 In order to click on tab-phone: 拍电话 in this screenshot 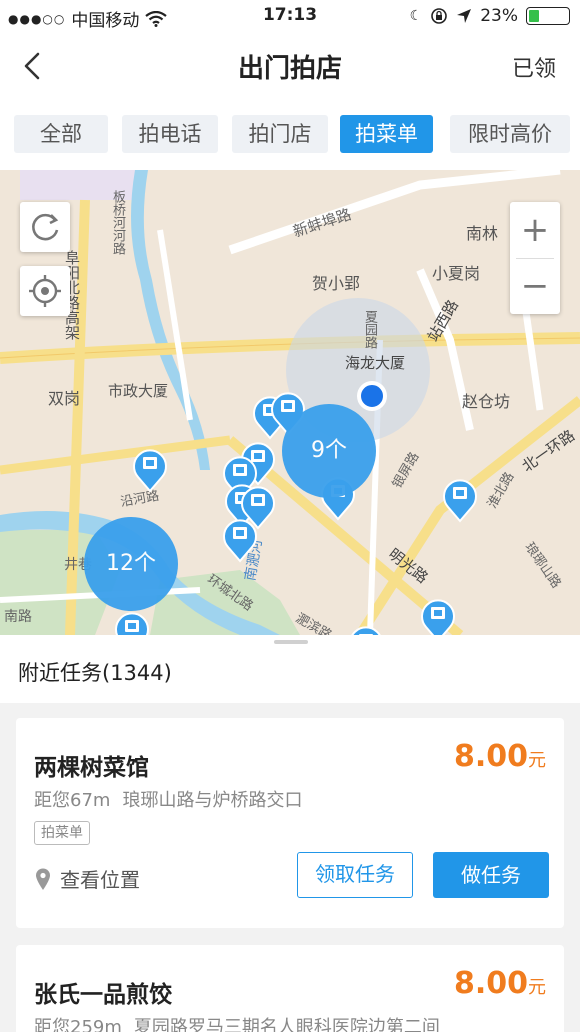, I will do `click(170, 134)`.